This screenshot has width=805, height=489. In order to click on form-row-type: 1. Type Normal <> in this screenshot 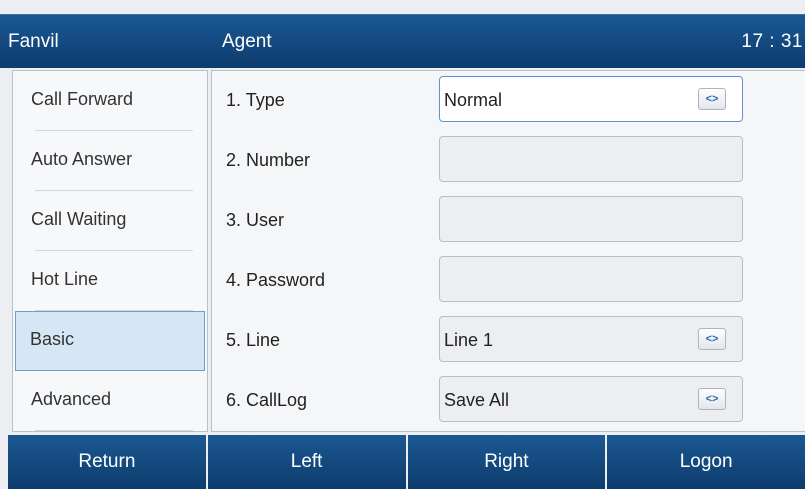, I will do `click(508, 101)`.